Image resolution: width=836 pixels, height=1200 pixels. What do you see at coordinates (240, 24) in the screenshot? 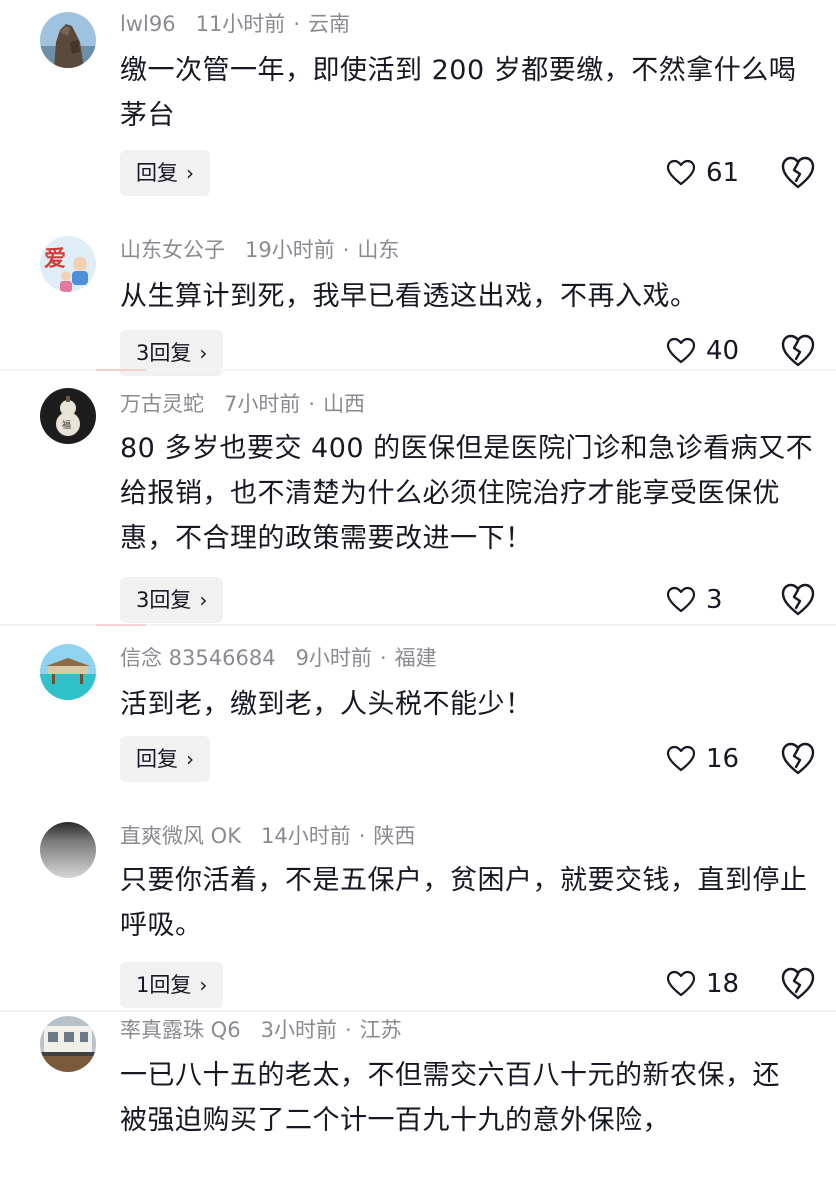
I see `timestamp: 11小时前` at bounding box center [240, 24].